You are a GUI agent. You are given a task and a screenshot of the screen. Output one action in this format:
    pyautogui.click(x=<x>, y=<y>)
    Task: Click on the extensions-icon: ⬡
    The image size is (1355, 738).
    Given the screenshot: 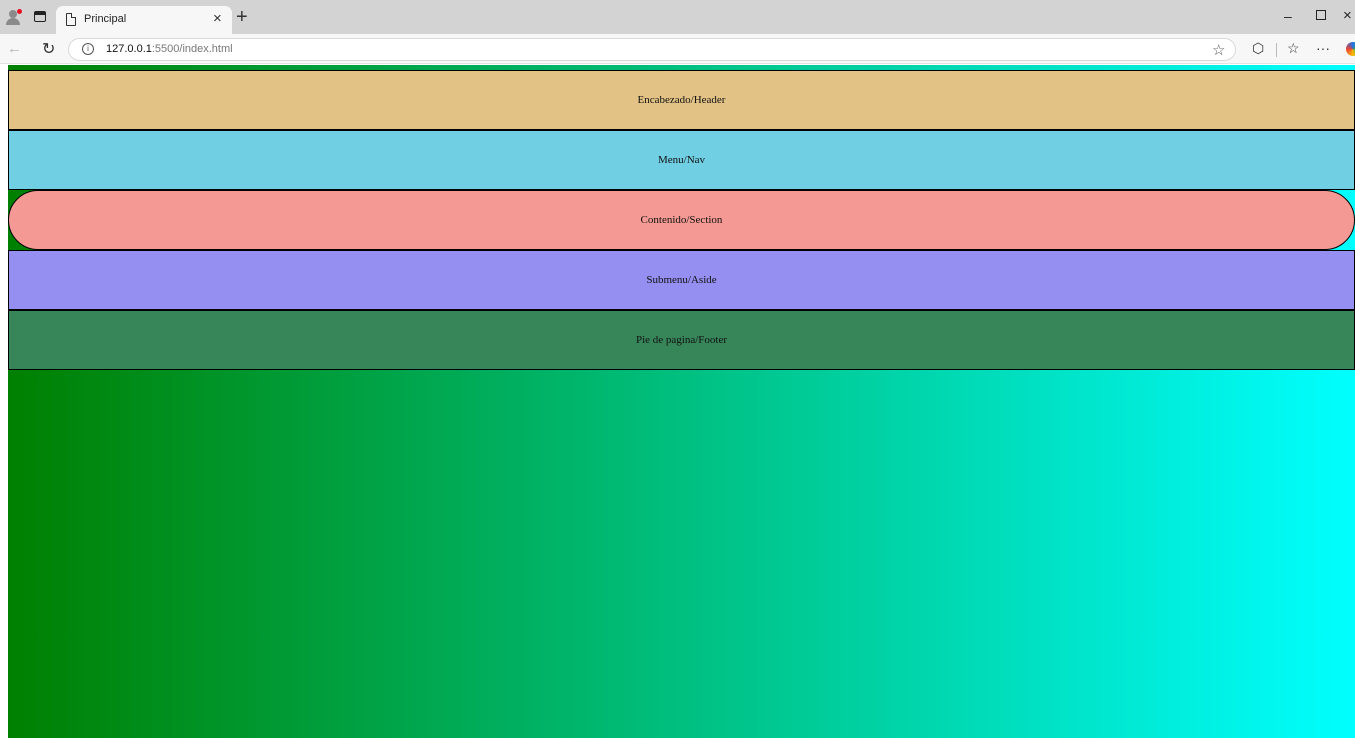 What is the action you would take?
    pyautogui.click(x=1258, y=48)
    